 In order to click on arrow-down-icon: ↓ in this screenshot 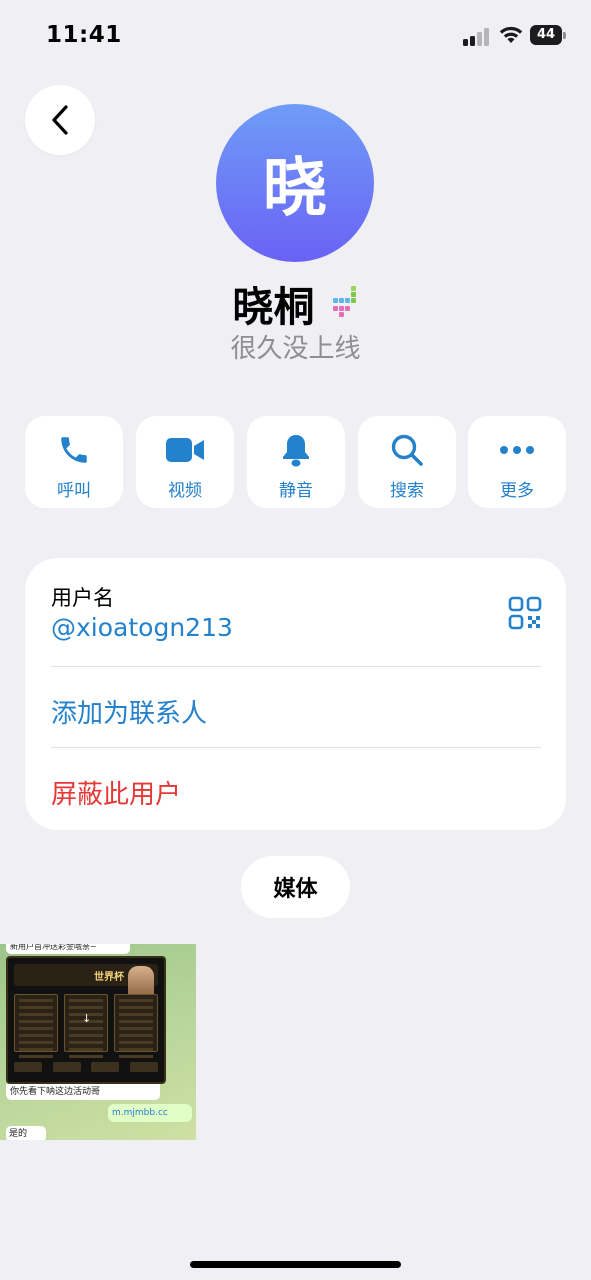, I will do `click(87, 1018)`.